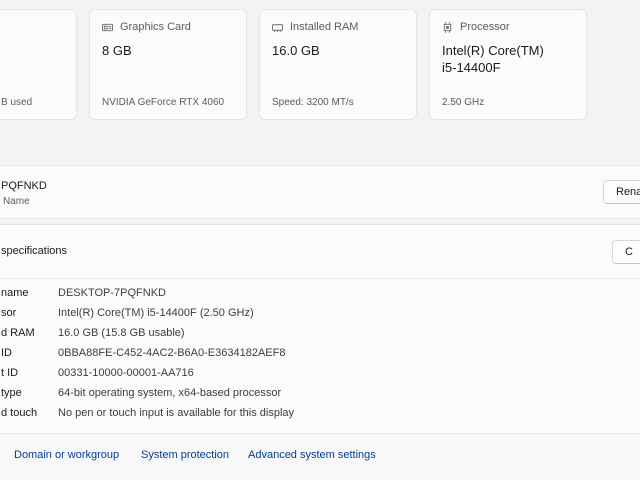 Image resolution: width=640 pixels, height=480 pixels. I want to click on processor-card-sub: 2.50 GHz, so click(463, 102).